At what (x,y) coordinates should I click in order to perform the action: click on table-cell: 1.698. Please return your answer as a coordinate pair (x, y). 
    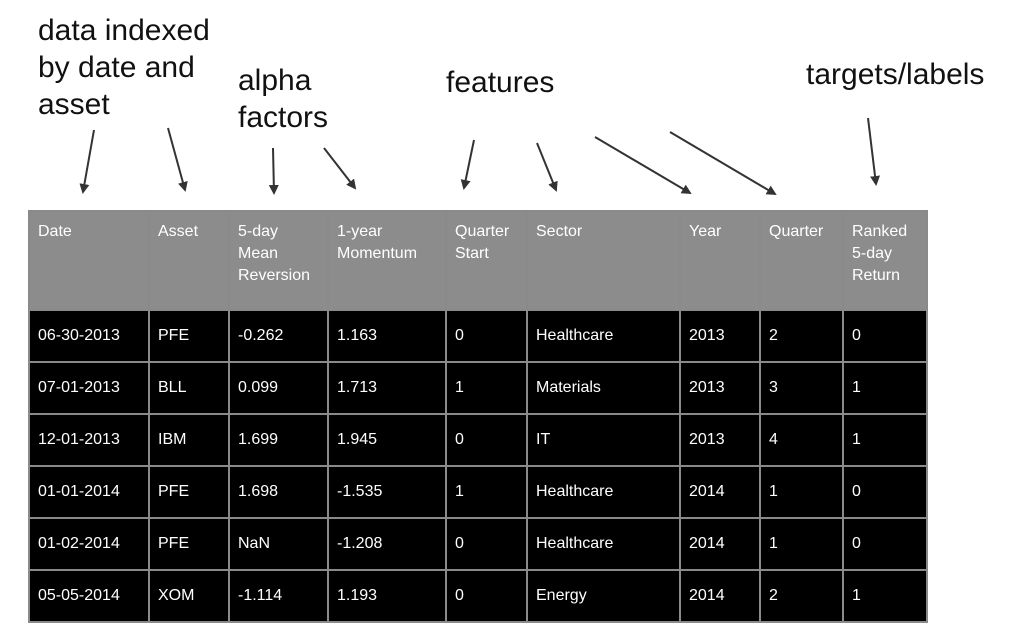
    Looking at the image, I should click on (278, 492).